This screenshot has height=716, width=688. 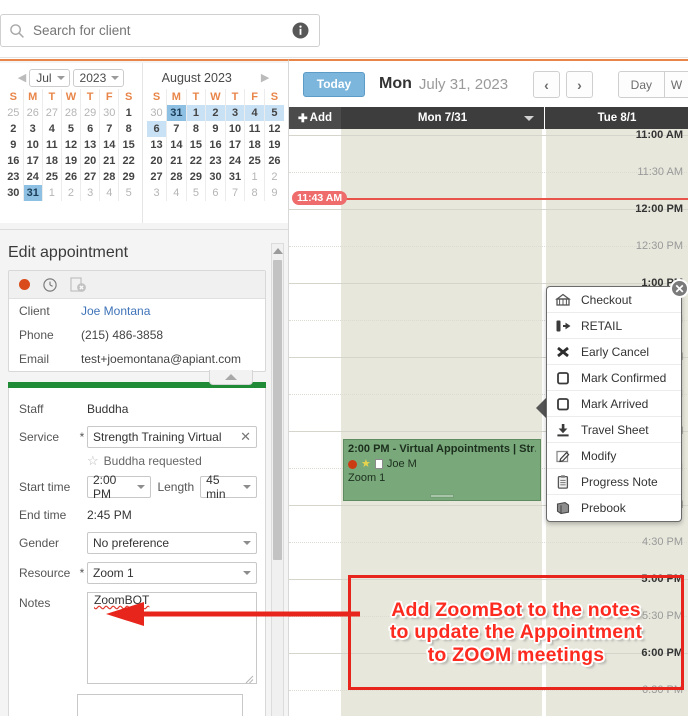 I want to click on context-menu-item-modify: Modify, so click(x=614, y=456).